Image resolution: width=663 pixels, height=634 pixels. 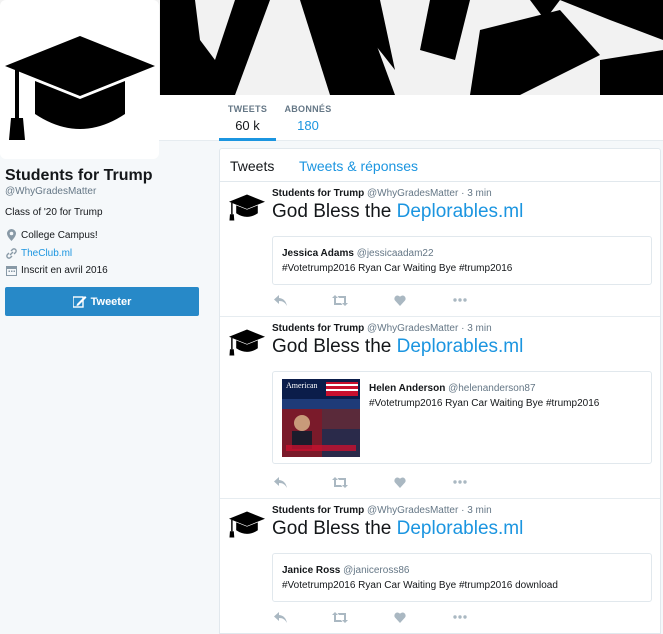 What do you see at coordinates (311, 570) in the screenshot?
I see `quote-author: Janice Ross` at bounding box center [311, 570].